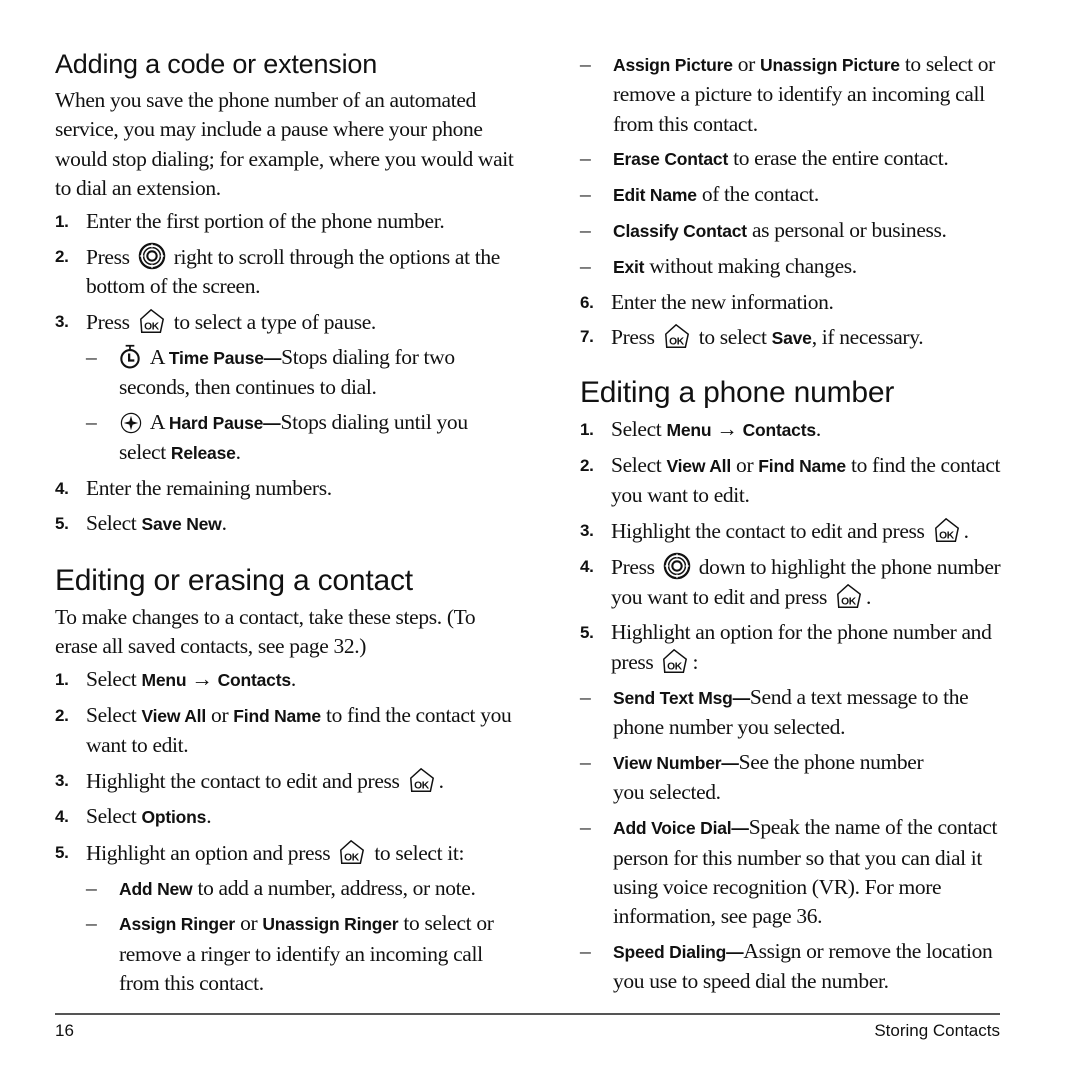  Describe the element at coordinates (760, 194) in the screenshot. I see `item-text: of the contact.` at that location.